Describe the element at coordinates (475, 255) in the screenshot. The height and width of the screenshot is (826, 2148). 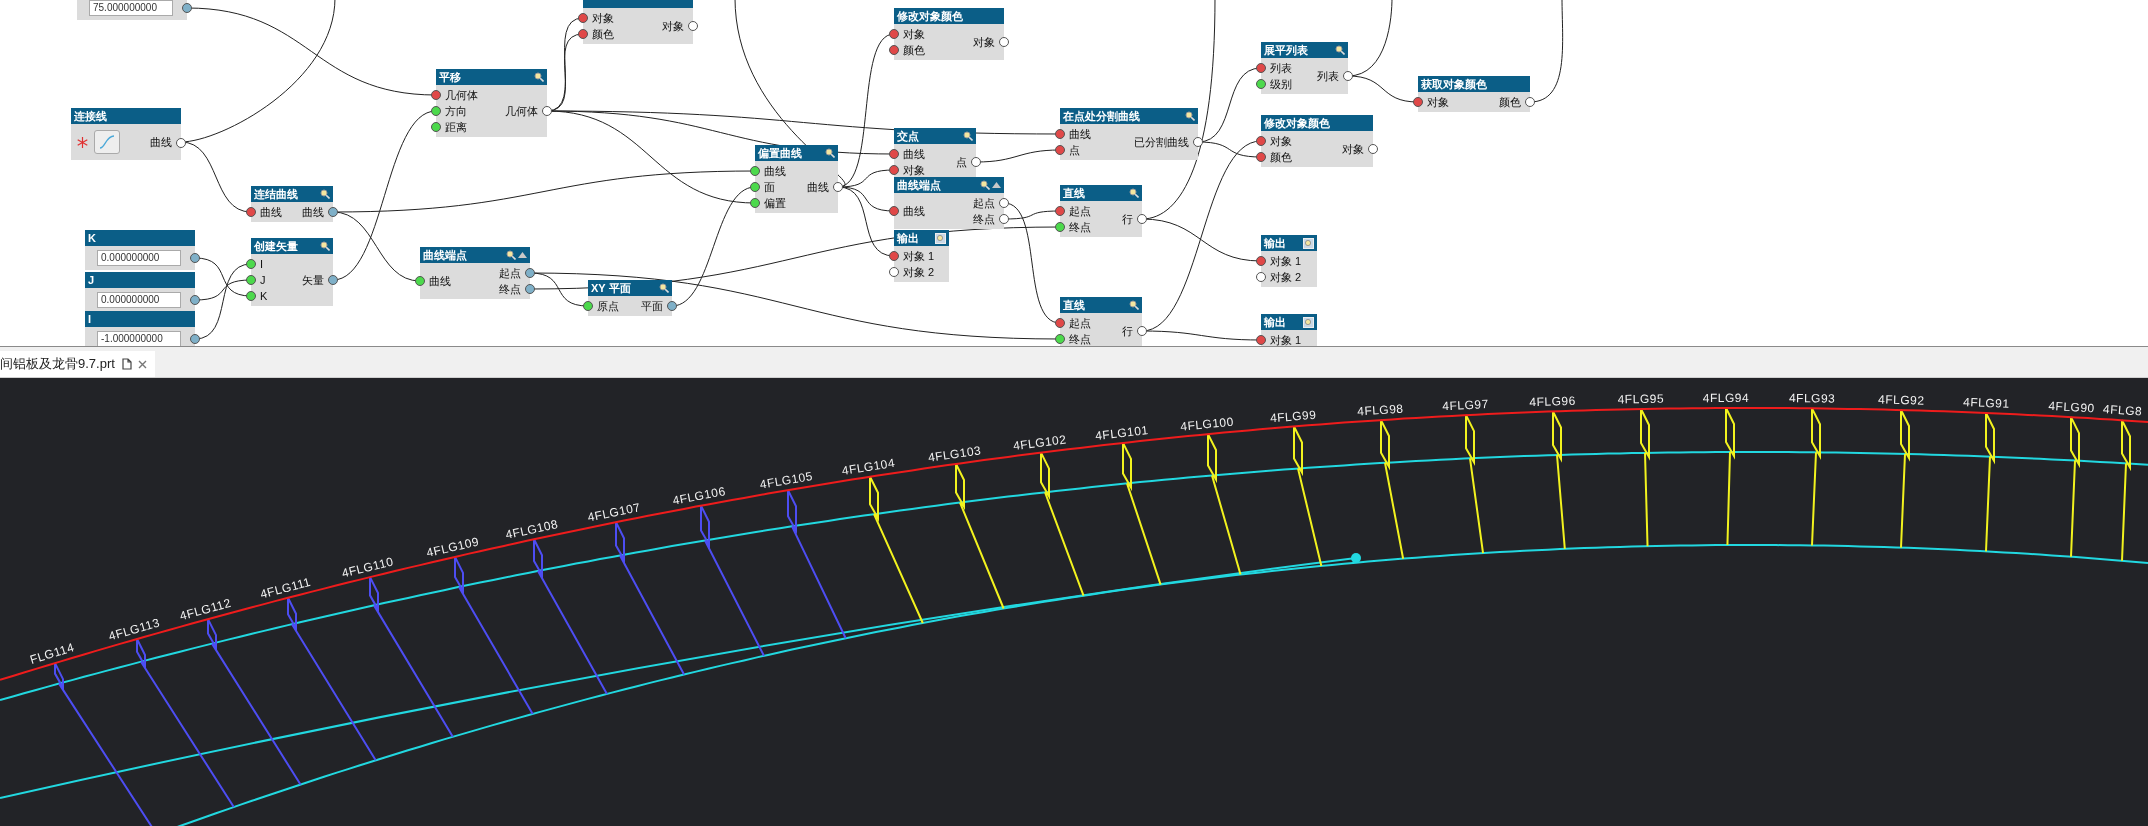
I see `node-header: 曲线端点` at that location.